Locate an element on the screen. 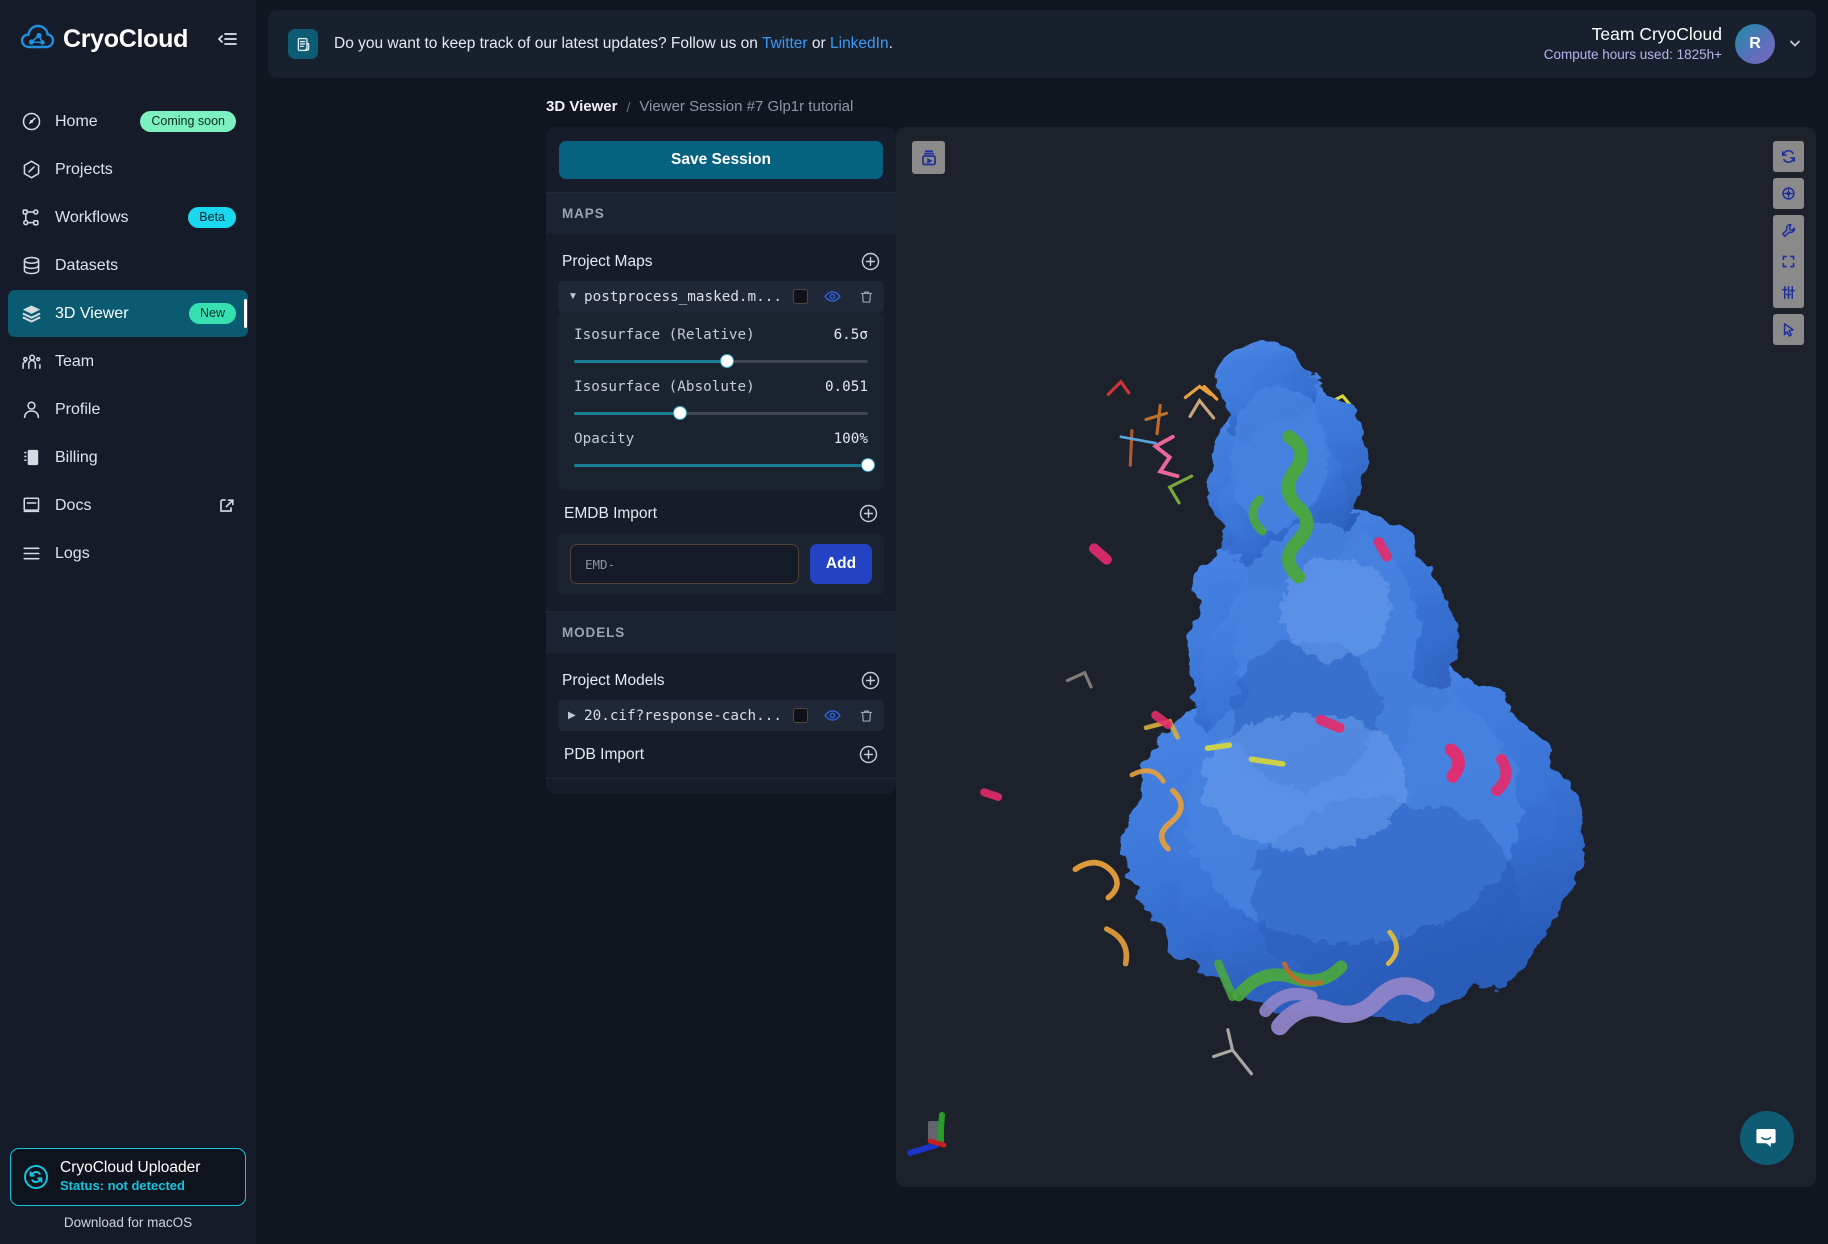 The width and height of the screenshot is (1828, 1244). avatar: R is located at coordinates (1755, 44).